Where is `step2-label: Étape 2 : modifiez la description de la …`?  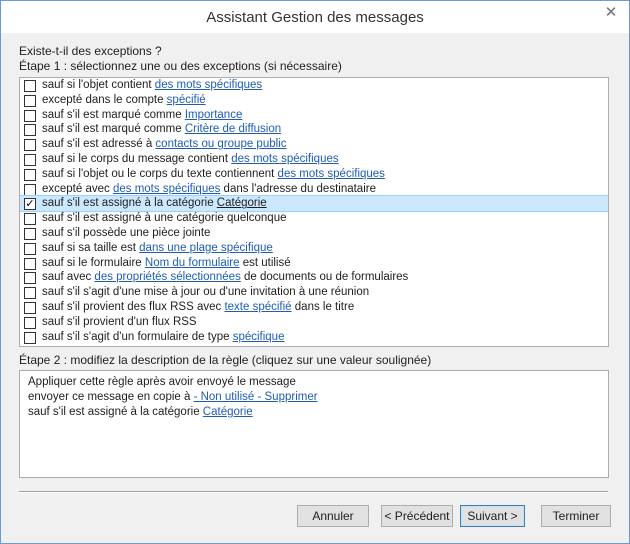 step2-label: Étape 2 : modifiez la description de la … is located at coordinates (225, 360).